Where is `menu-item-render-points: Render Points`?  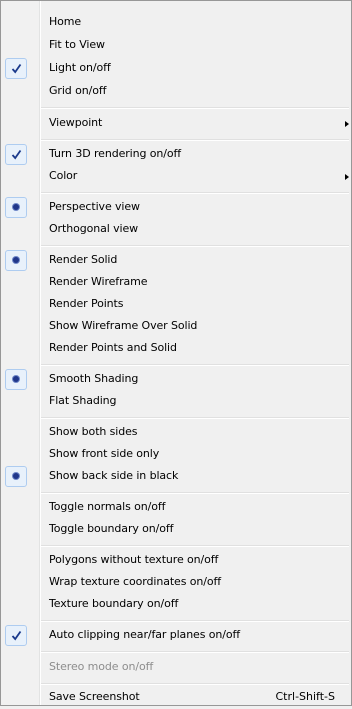 menu-item-render-points: Render Points is located at coordinates (176, 305).